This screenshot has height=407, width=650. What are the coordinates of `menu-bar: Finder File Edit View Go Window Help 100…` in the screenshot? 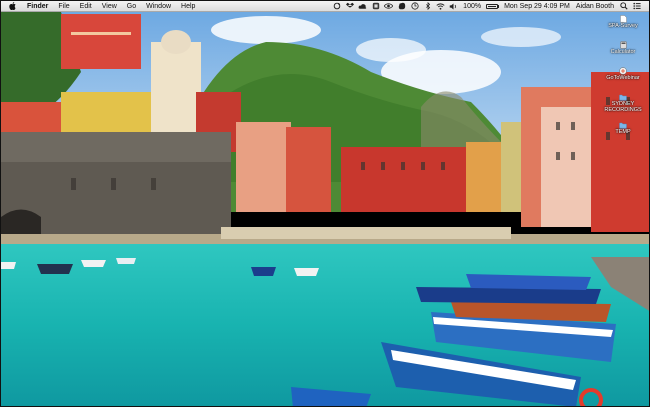 It's located at (325, 6).